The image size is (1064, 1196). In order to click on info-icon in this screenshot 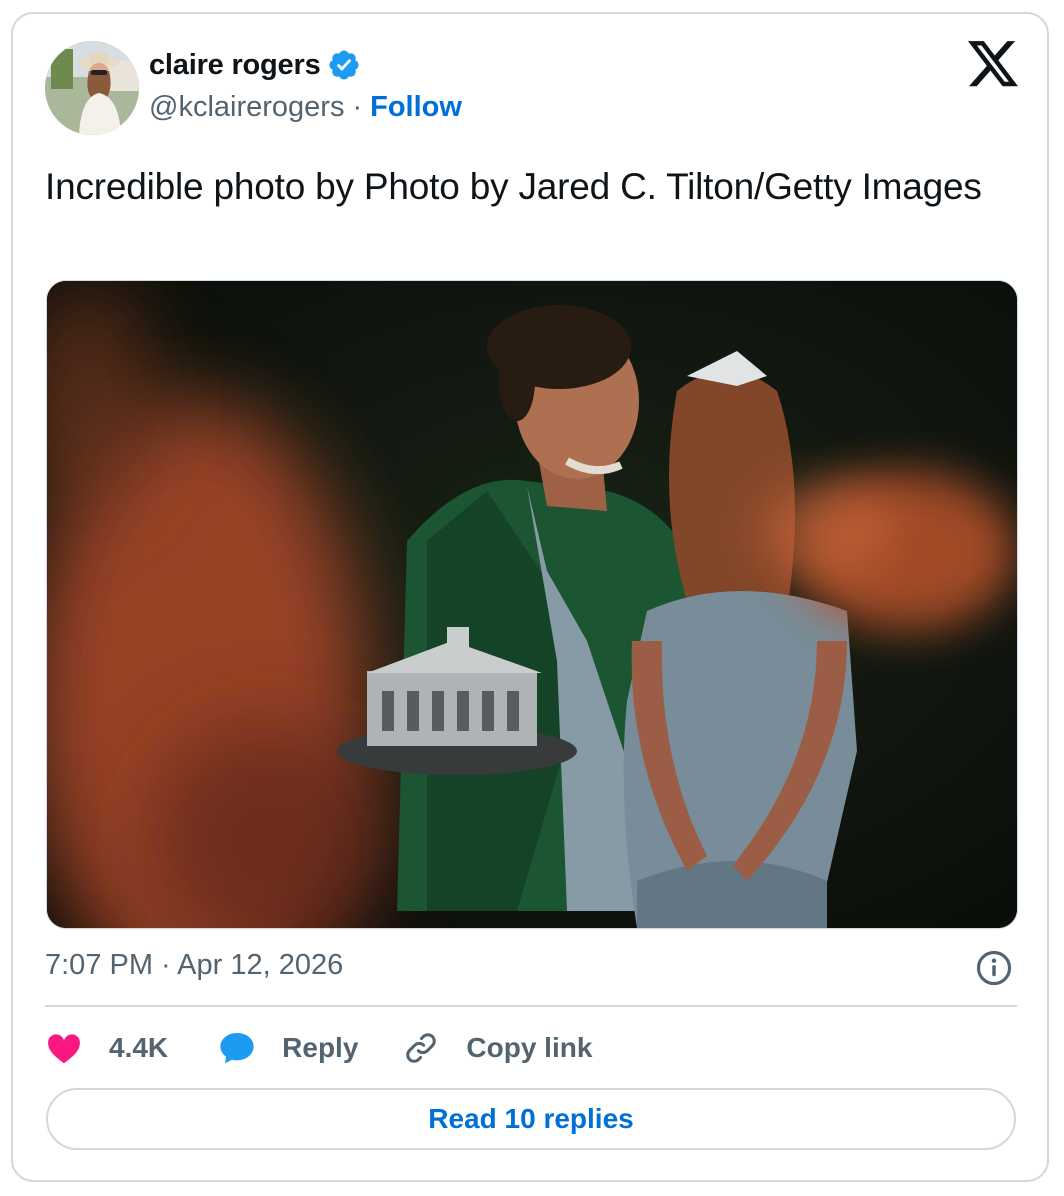, I will do `click(994, 968)`.